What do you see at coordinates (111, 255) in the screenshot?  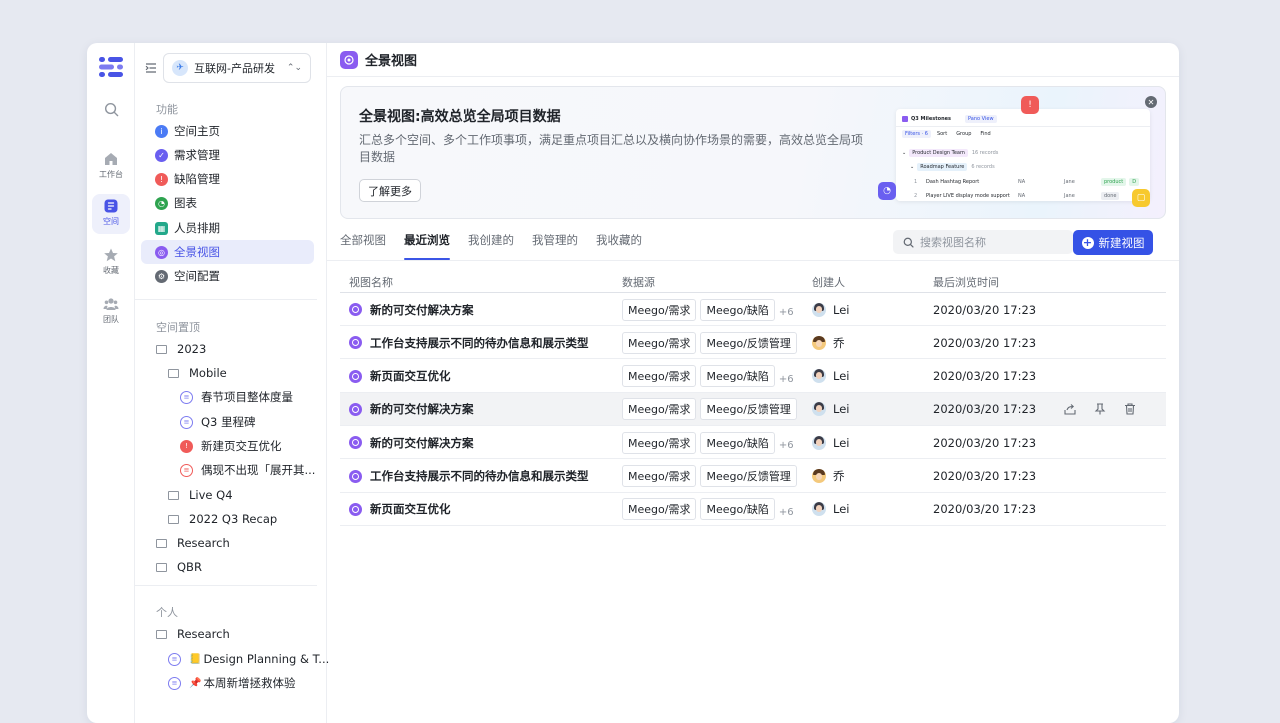 I see `star-icon` at bounding box center [111, 255].